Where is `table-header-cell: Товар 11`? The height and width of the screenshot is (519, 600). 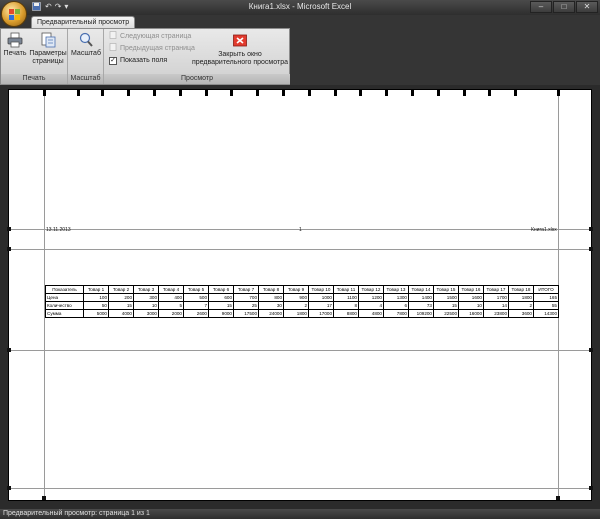
table-header-cell: Товар 11 is located at coordinates (346, 289).